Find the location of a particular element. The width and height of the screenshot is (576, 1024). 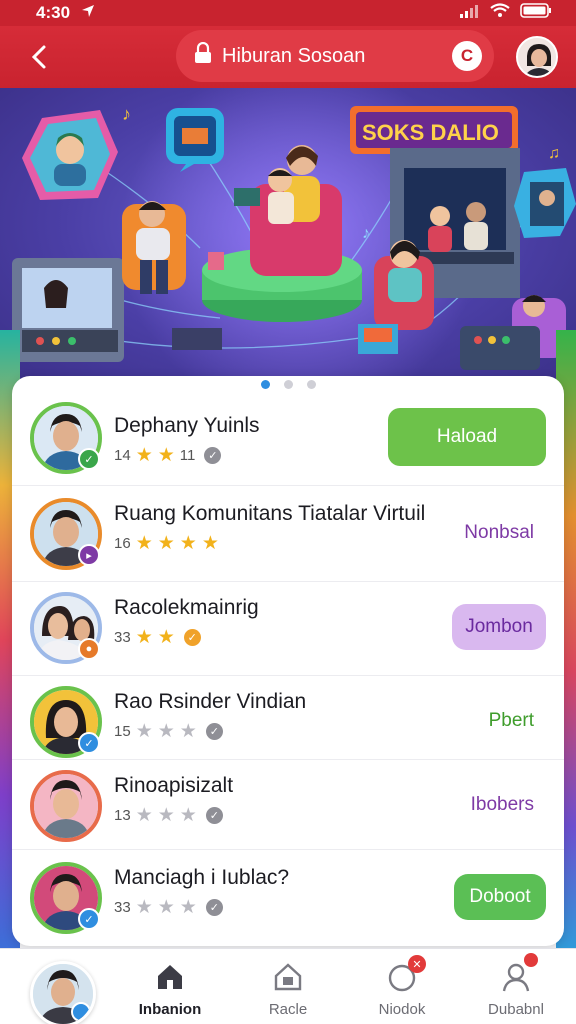

online-badge: ✓ is located at coordinates (89, 459).